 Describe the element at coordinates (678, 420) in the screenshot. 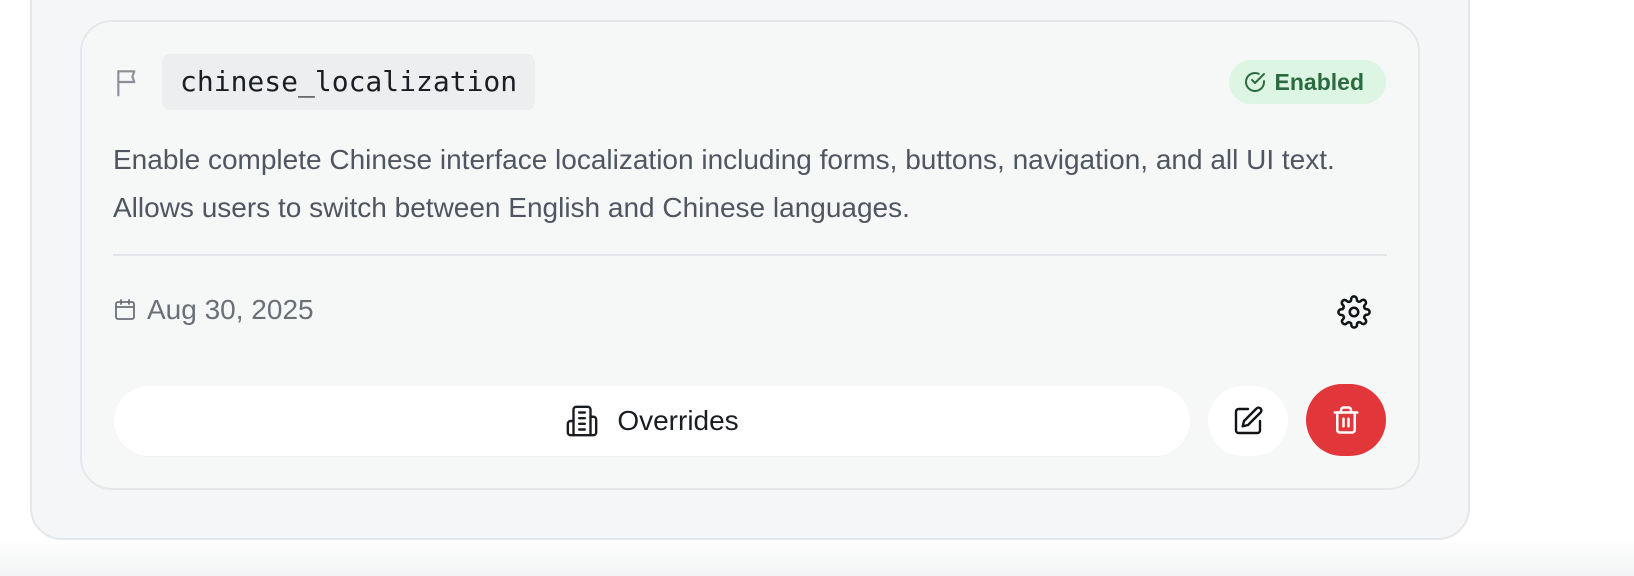

I see `overrides-label: Overrides` at that location.